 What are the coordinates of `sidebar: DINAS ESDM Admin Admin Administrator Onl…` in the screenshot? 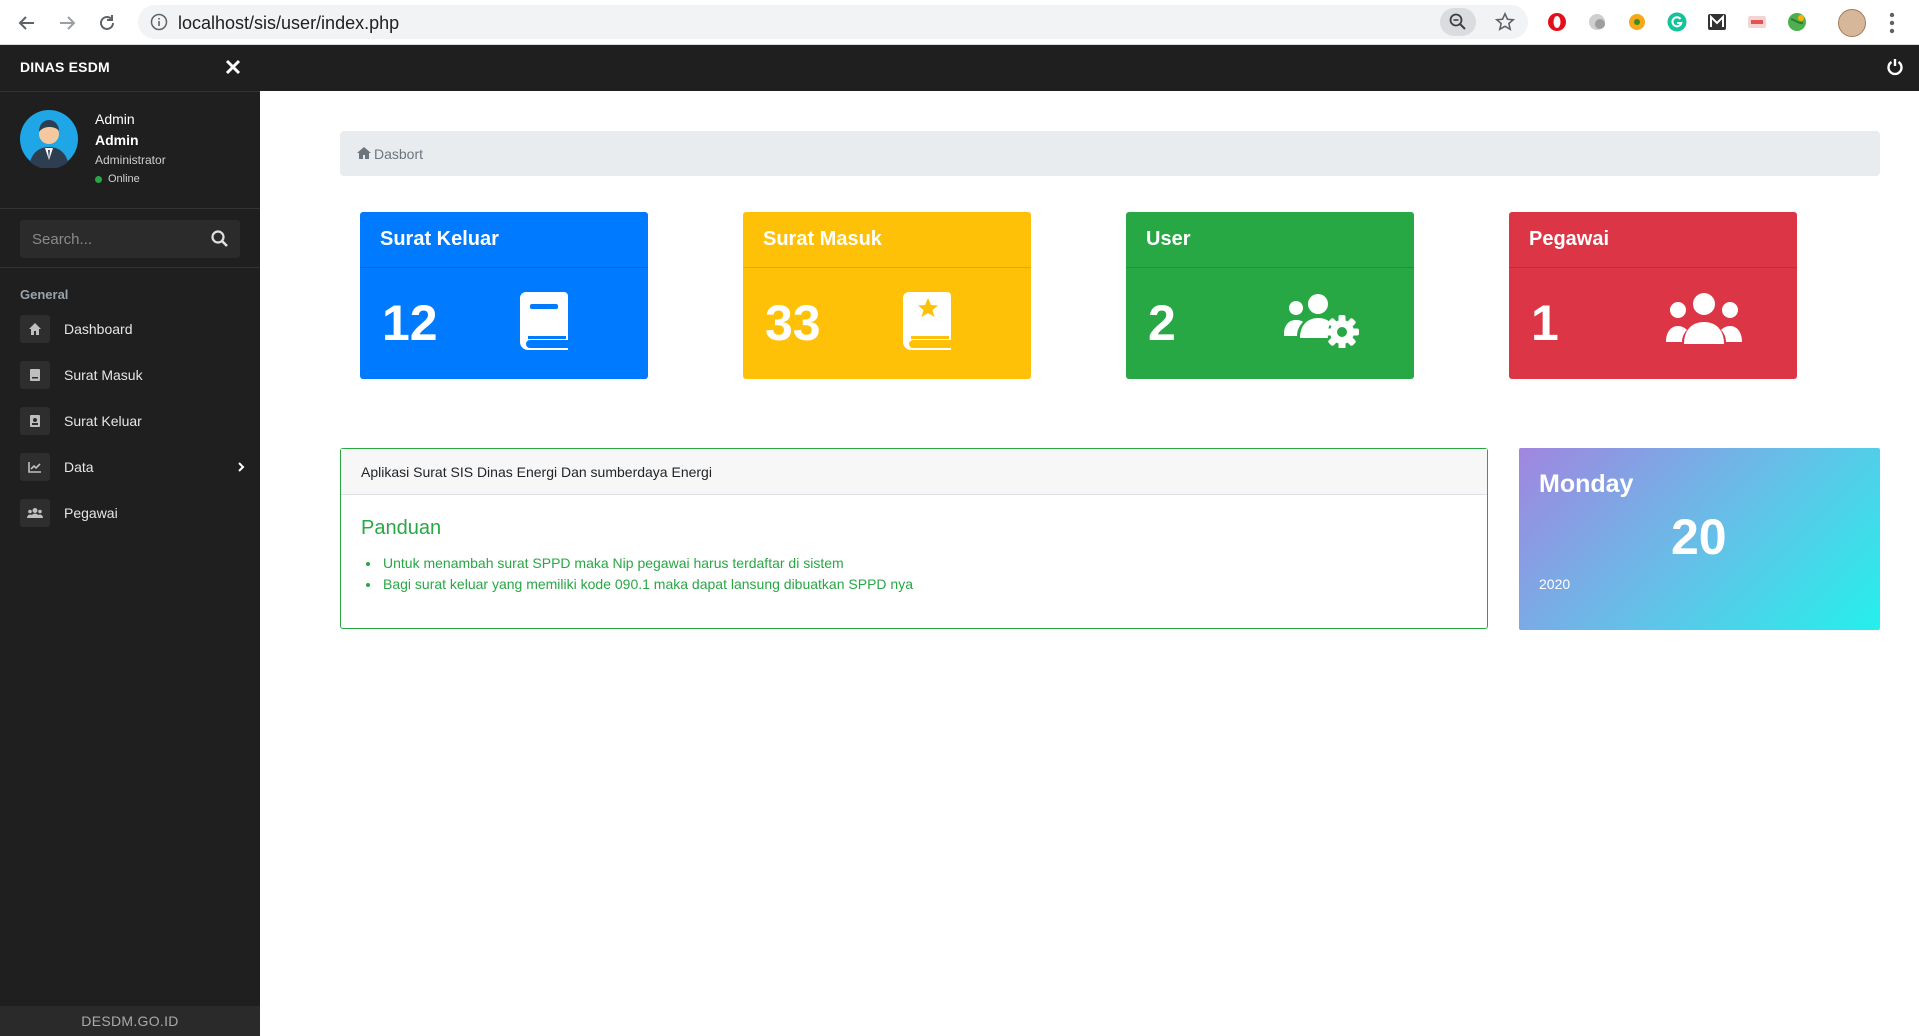 It's located at (130, 540).